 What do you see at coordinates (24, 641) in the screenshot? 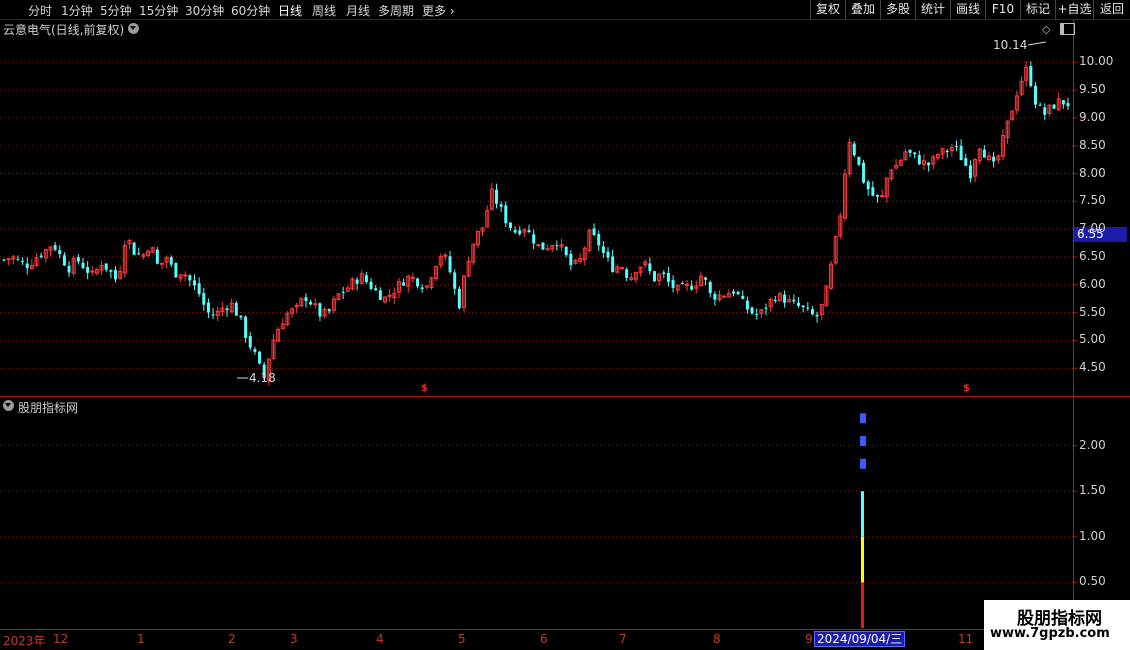
I see `x-tick-label: 2023年` at bounding box center [24, 641].